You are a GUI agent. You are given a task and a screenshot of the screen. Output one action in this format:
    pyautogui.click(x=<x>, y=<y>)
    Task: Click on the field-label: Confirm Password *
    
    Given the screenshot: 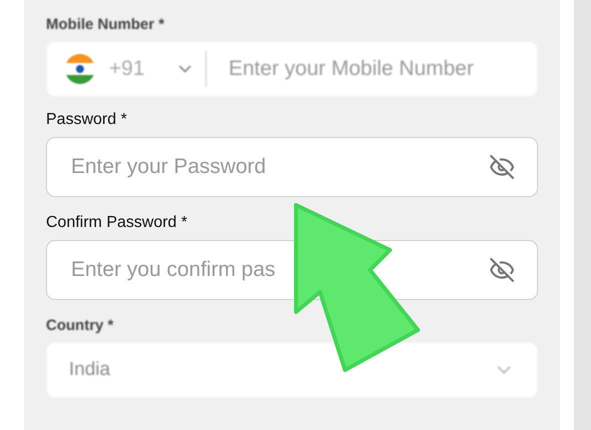 What is the action you would take?
    pyautogui.click(x=117, y=223)
    